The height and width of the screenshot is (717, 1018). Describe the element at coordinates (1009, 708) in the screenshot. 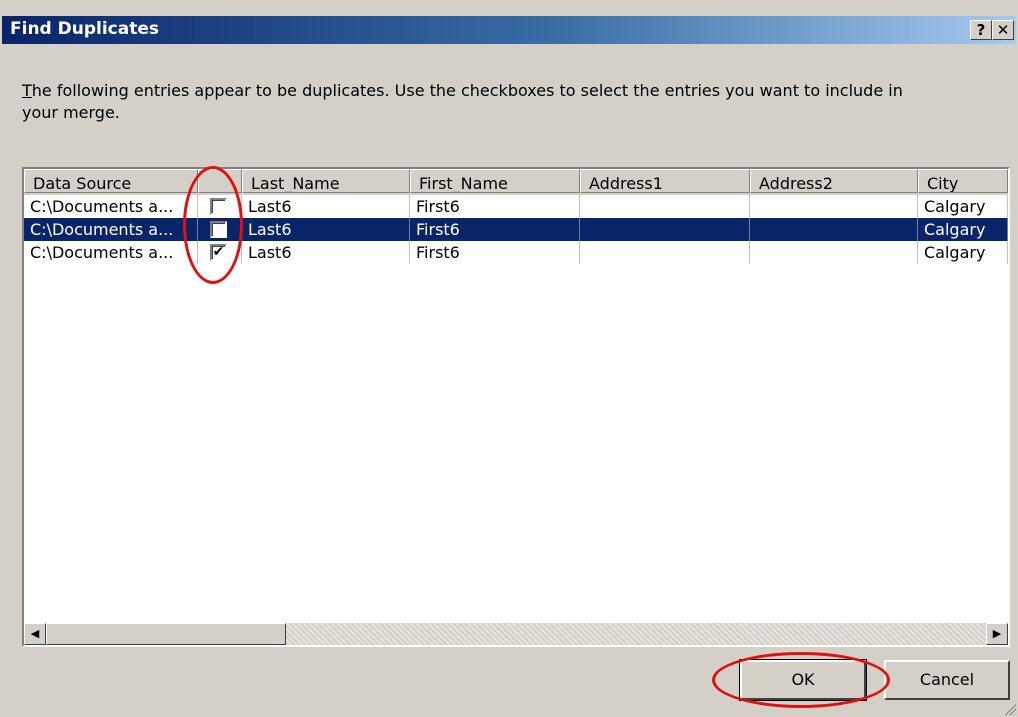

I see `resize-grip-icon` at that location.